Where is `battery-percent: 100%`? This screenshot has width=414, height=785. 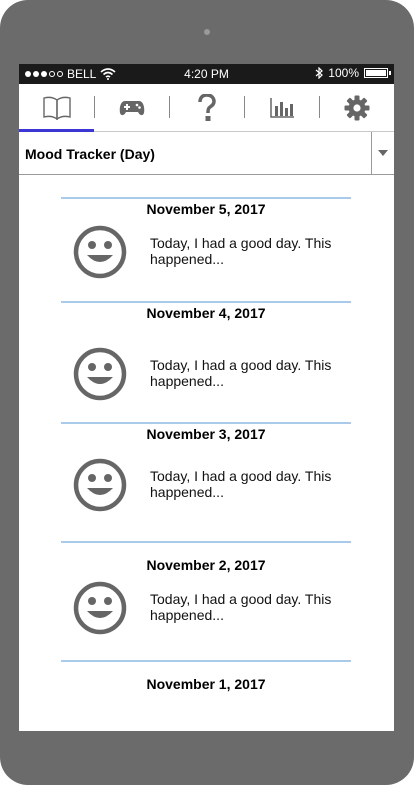
battery-percent: 100% is located at coordinates (343, 73).